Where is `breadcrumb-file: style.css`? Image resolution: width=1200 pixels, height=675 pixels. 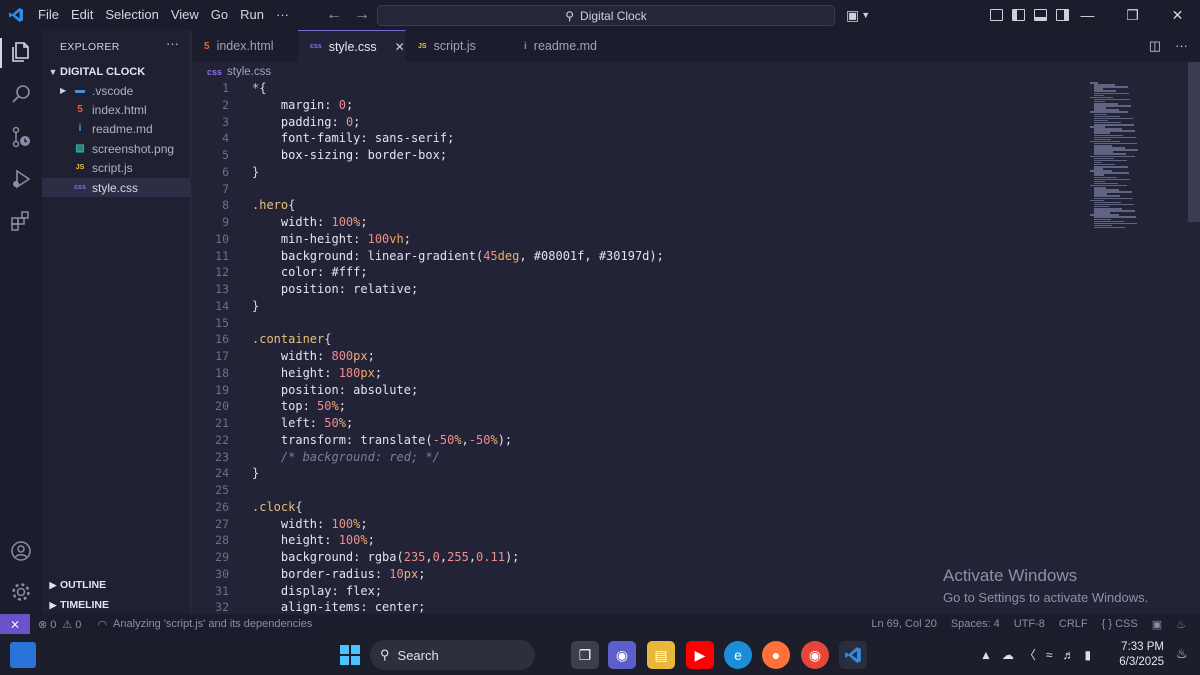 breadcrumb-file: style.css is located at coordinates (249, 72).